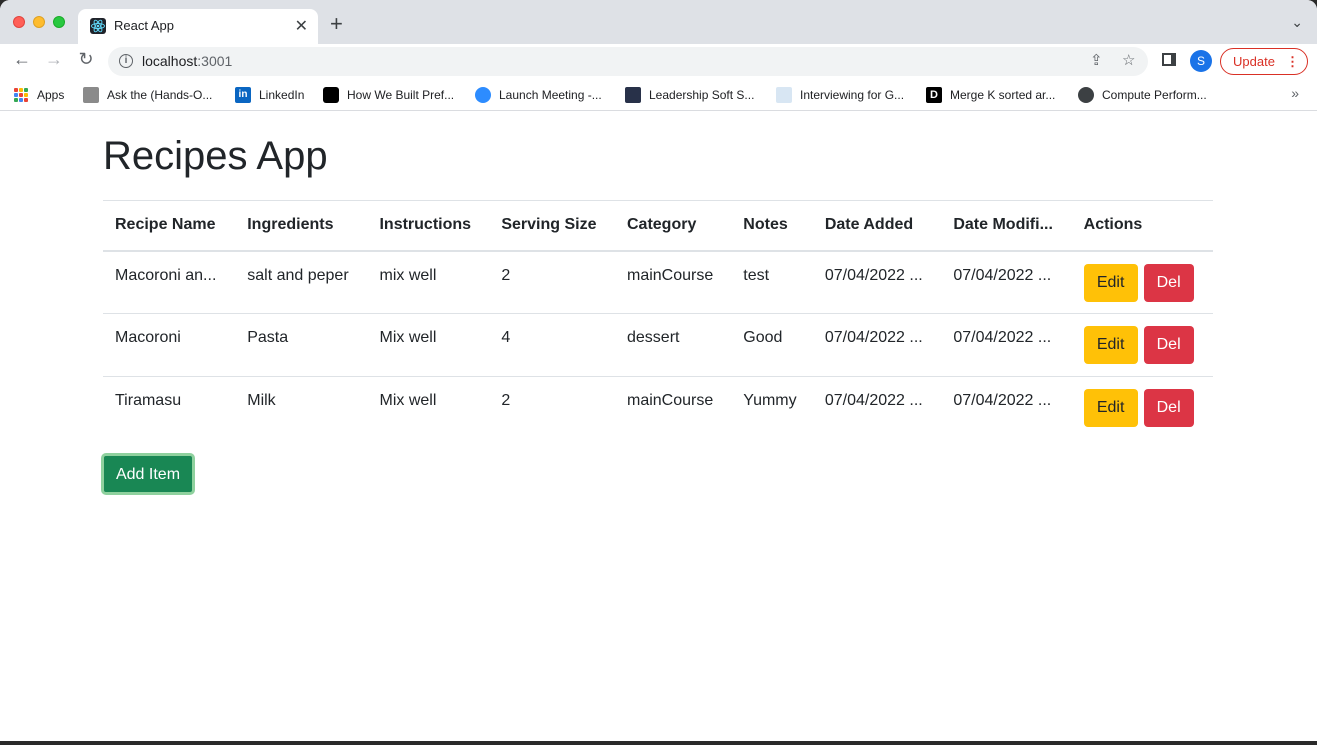 The width and height of the screenshot is (1317, 745). Describe the element at coordinates (19, 22) in the screenshot. I see `close-window-button` at that location.